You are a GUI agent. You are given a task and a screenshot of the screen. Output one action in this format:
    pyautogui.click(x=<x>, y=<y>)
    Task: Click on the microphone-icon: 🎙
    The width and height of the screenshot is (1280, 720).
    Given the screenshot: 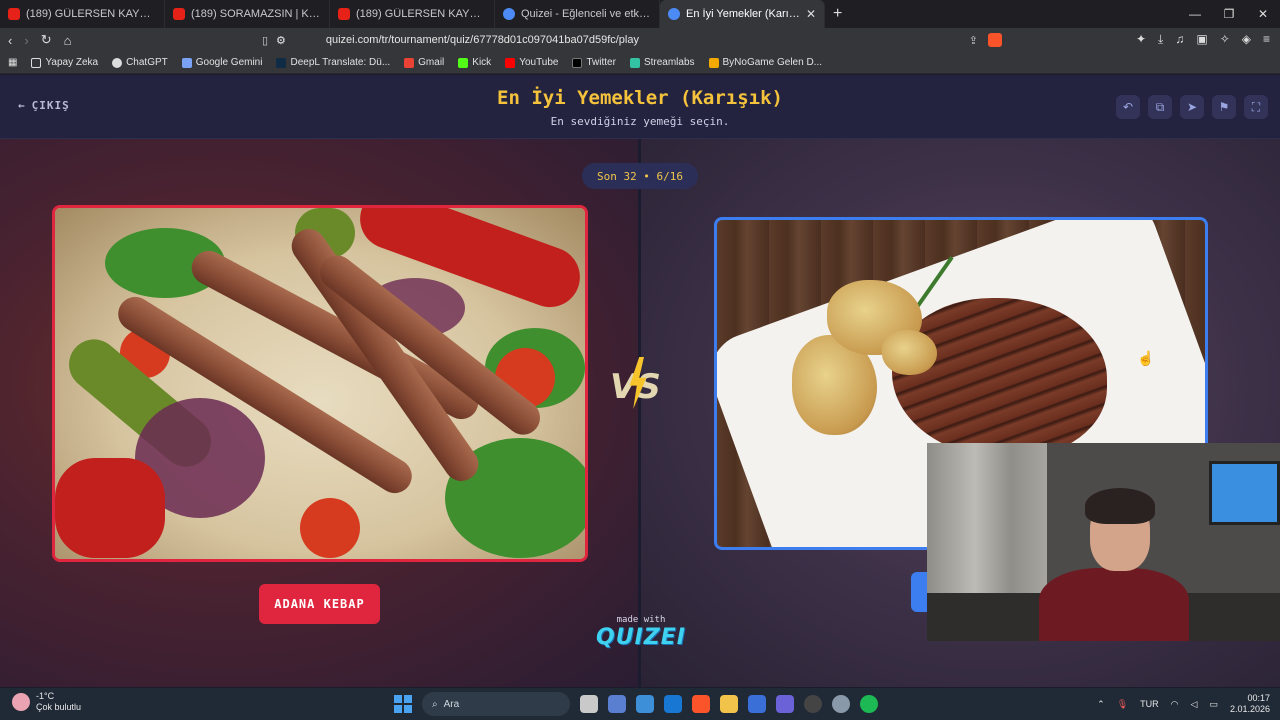 What is the action you would take?
    pyautogui.click(x=1122, y=704)
    